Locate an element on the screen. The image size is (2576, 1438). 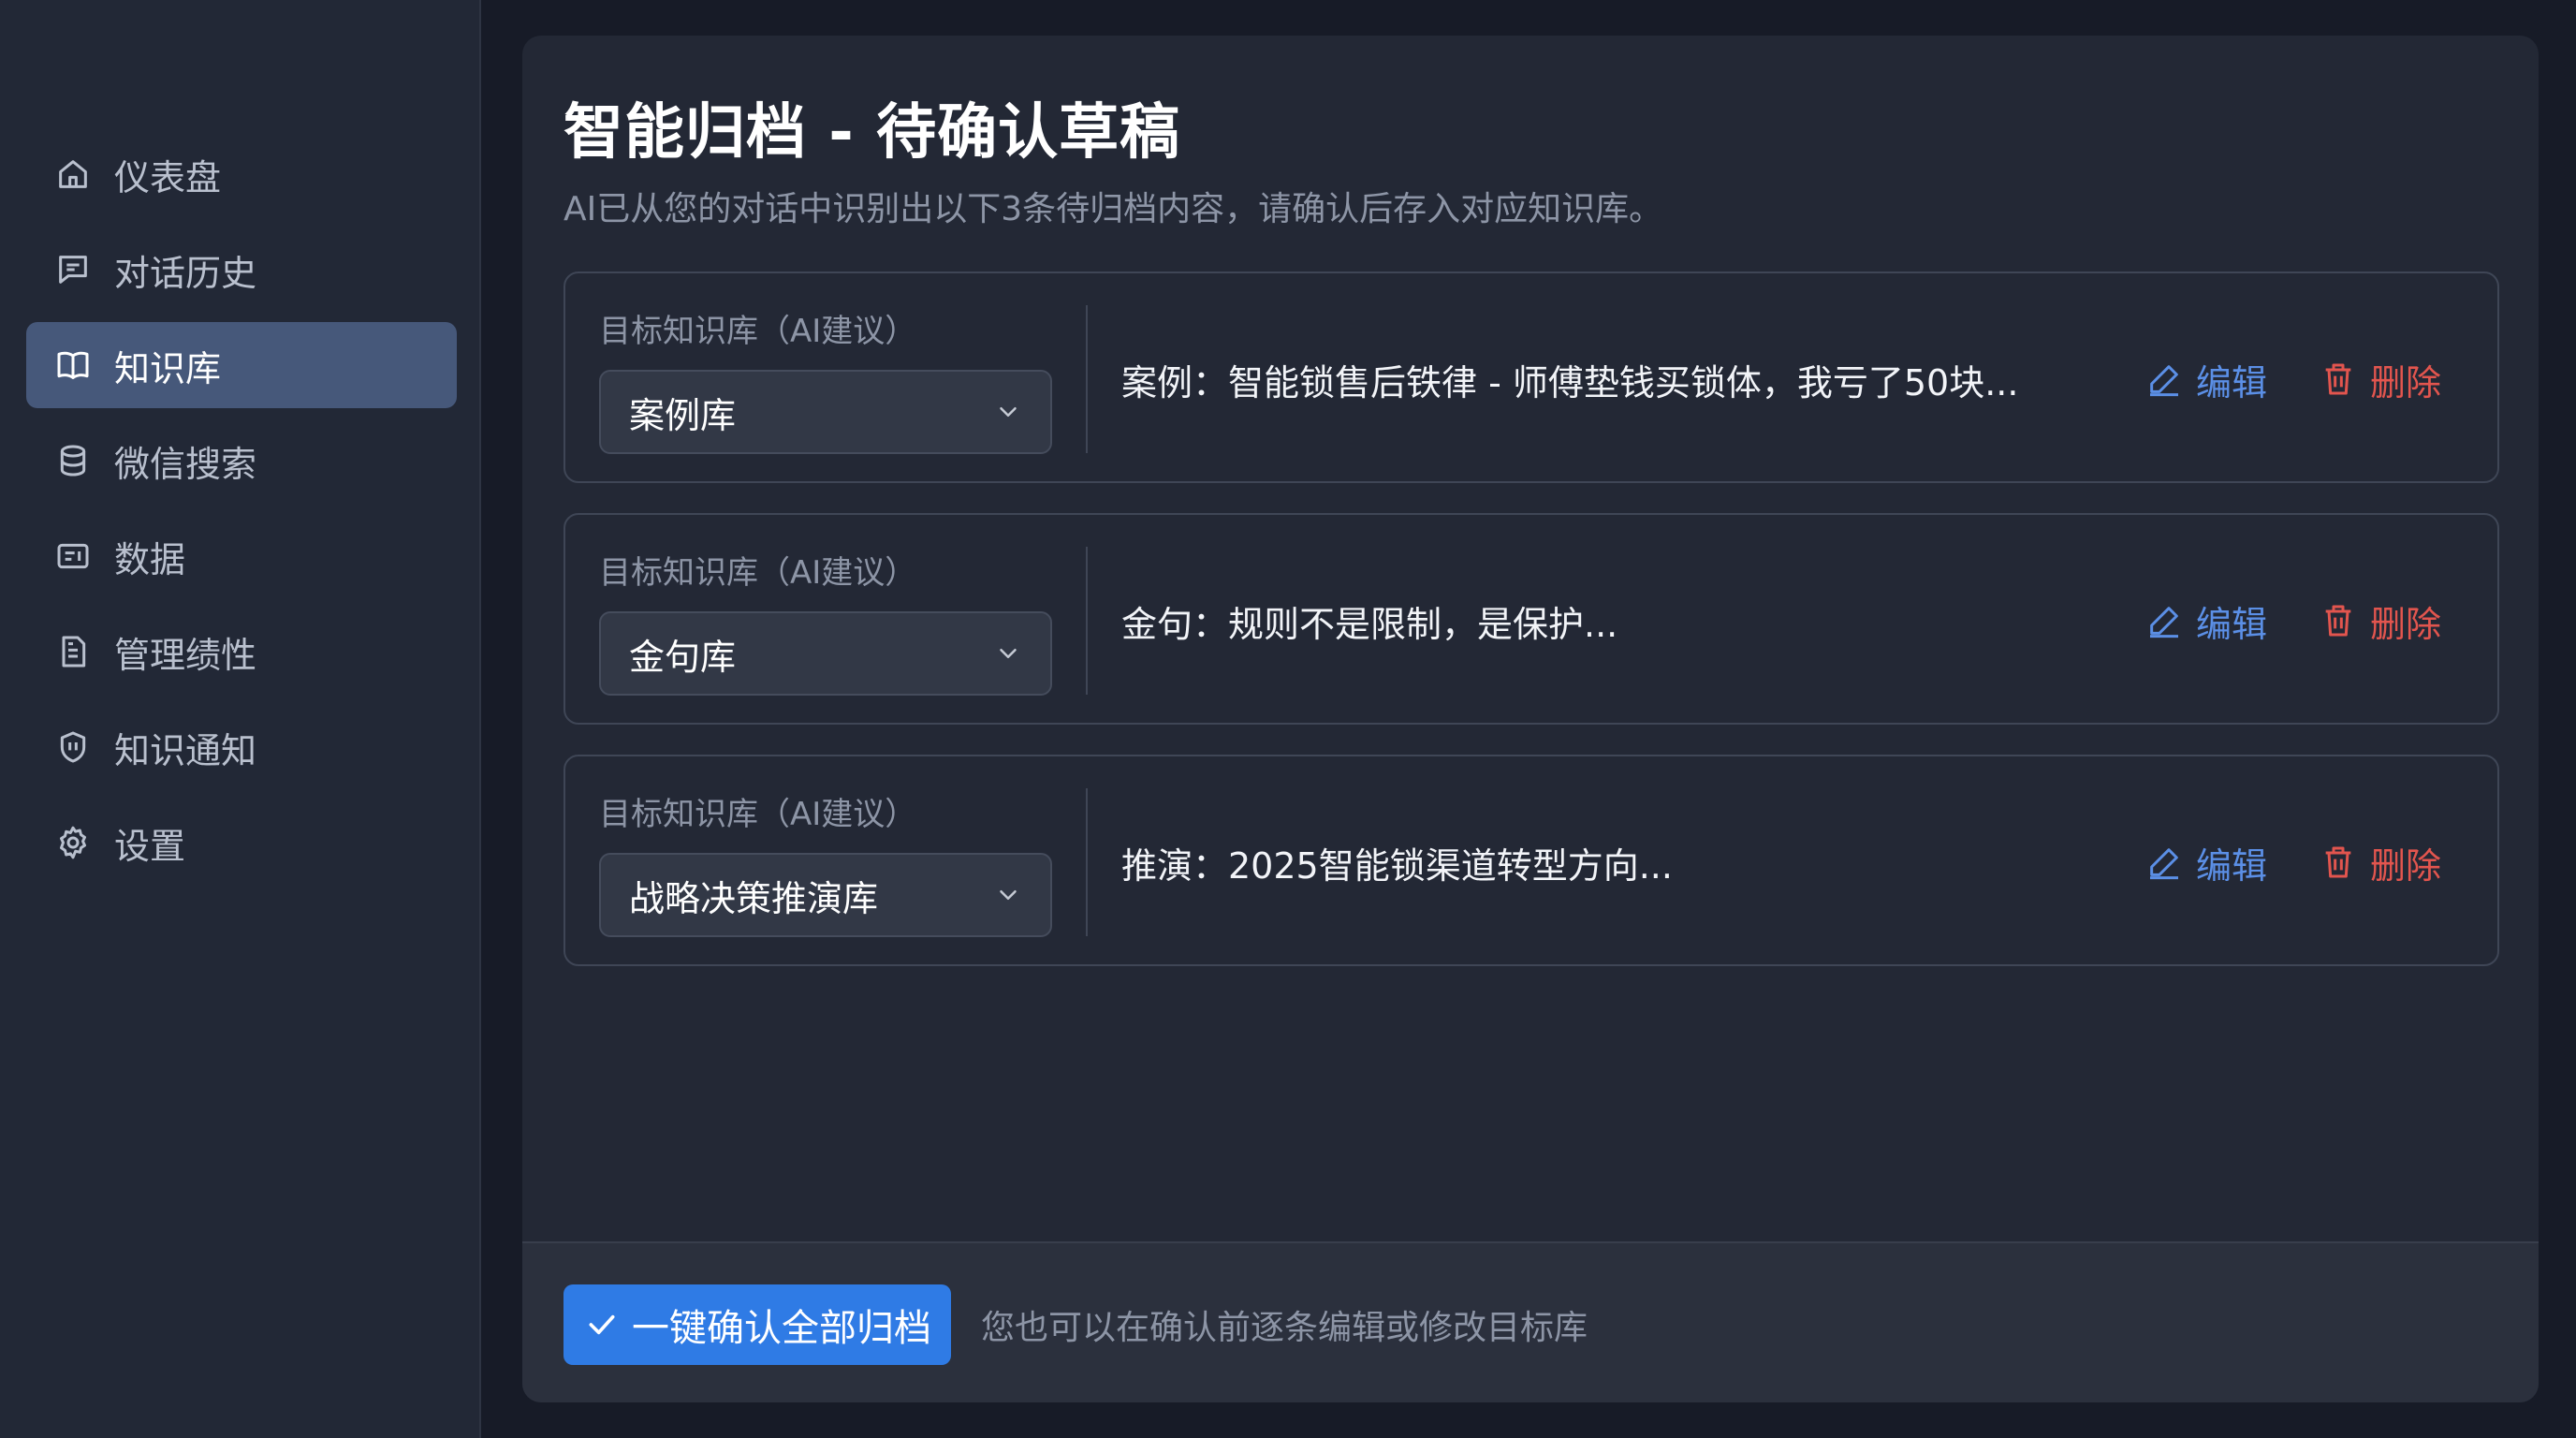
chat-icon is located at coordinates (73, 269).